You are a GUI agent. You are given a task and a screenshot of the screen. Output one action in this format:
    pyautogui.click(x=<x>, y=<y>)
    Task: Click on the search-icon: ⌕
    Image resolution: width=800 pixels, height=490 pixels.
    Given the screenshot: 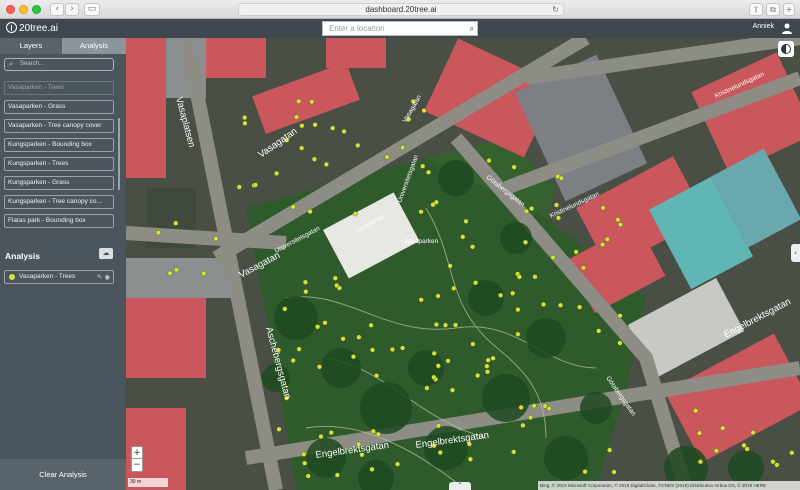 What is the action you would take?
    pyautogui.click(x=472, y=28)
    